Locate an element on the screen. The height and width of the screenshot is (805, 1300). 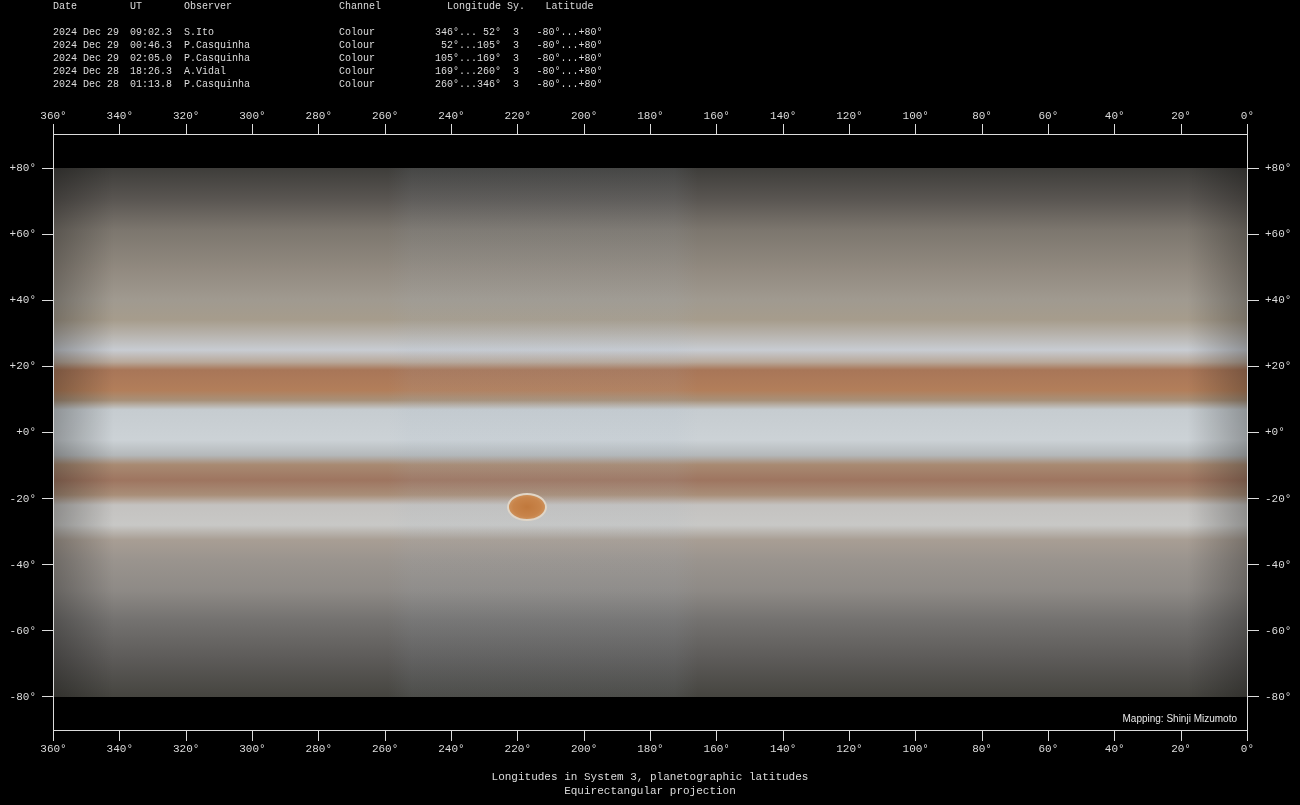
table-cell: 52°...105° is located at coordinates (471, 45).